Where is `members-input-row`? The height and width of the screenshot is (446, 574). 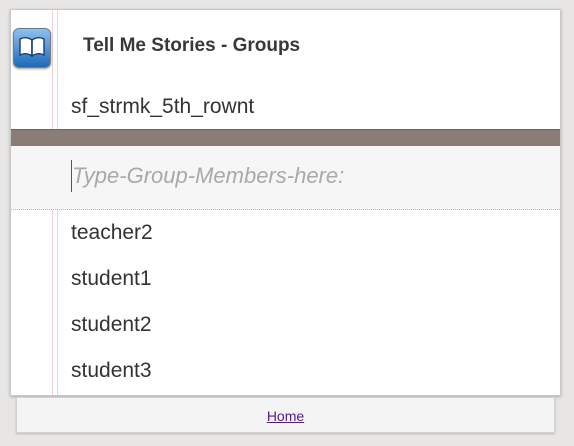
members-input-row is located at coordinates (285, 178).